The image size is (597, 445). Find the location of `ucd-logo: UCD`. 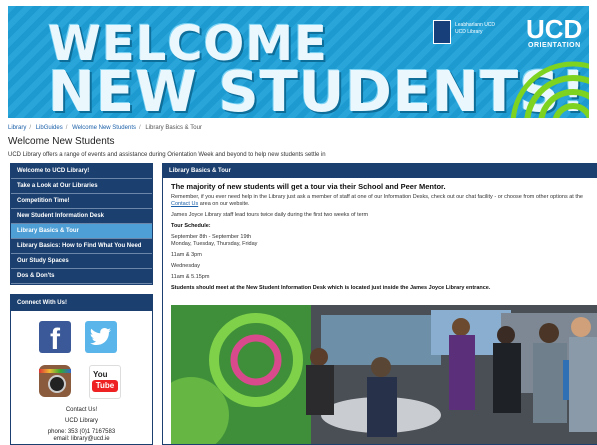

ucd-logo: UCD is located at coordinates (554, 29).